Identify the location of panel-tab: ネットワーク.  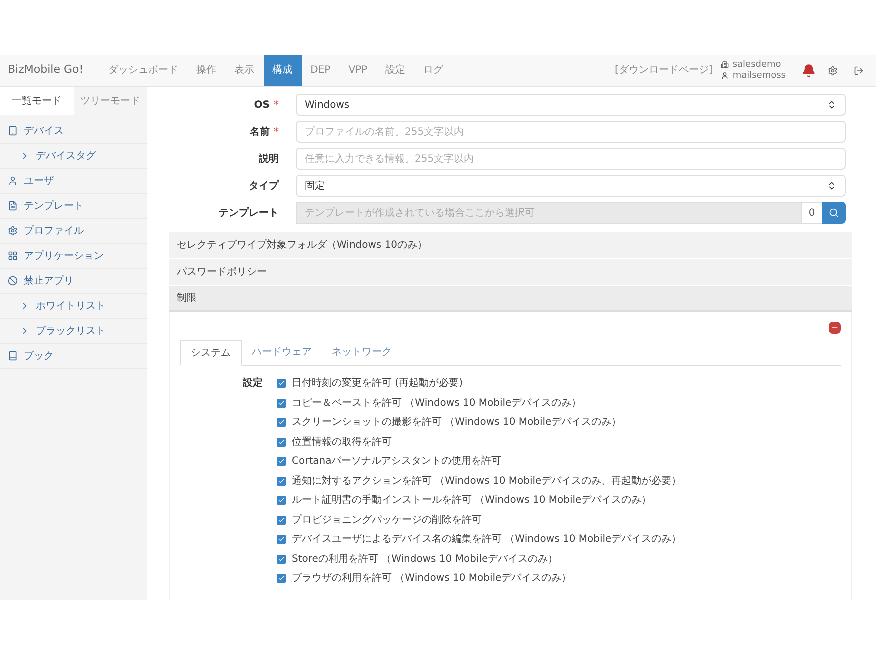
(362, 352).